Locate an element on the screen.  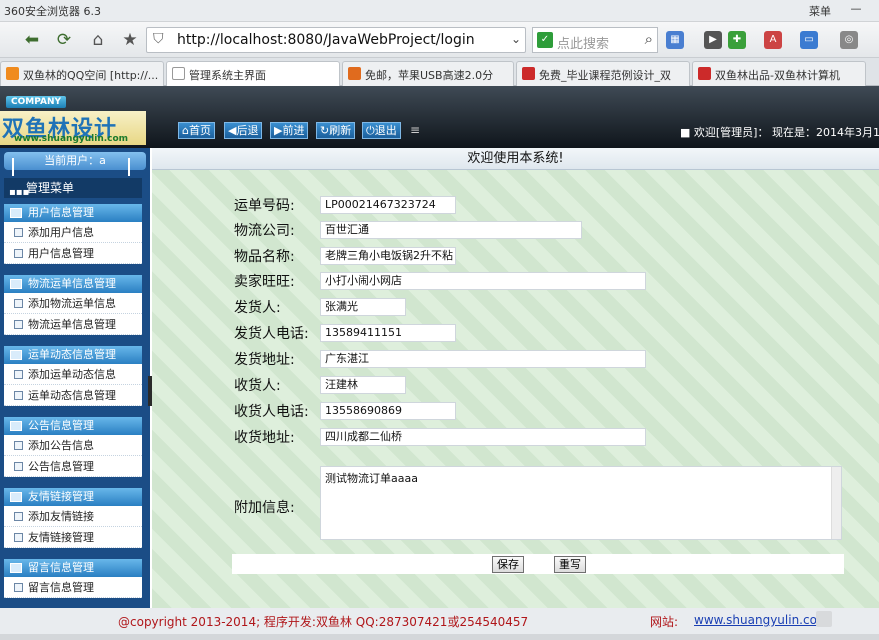
menu-group-users: 用户信息管理 添加用户信息 用户信息管理 is located at coordinates (73, 234).